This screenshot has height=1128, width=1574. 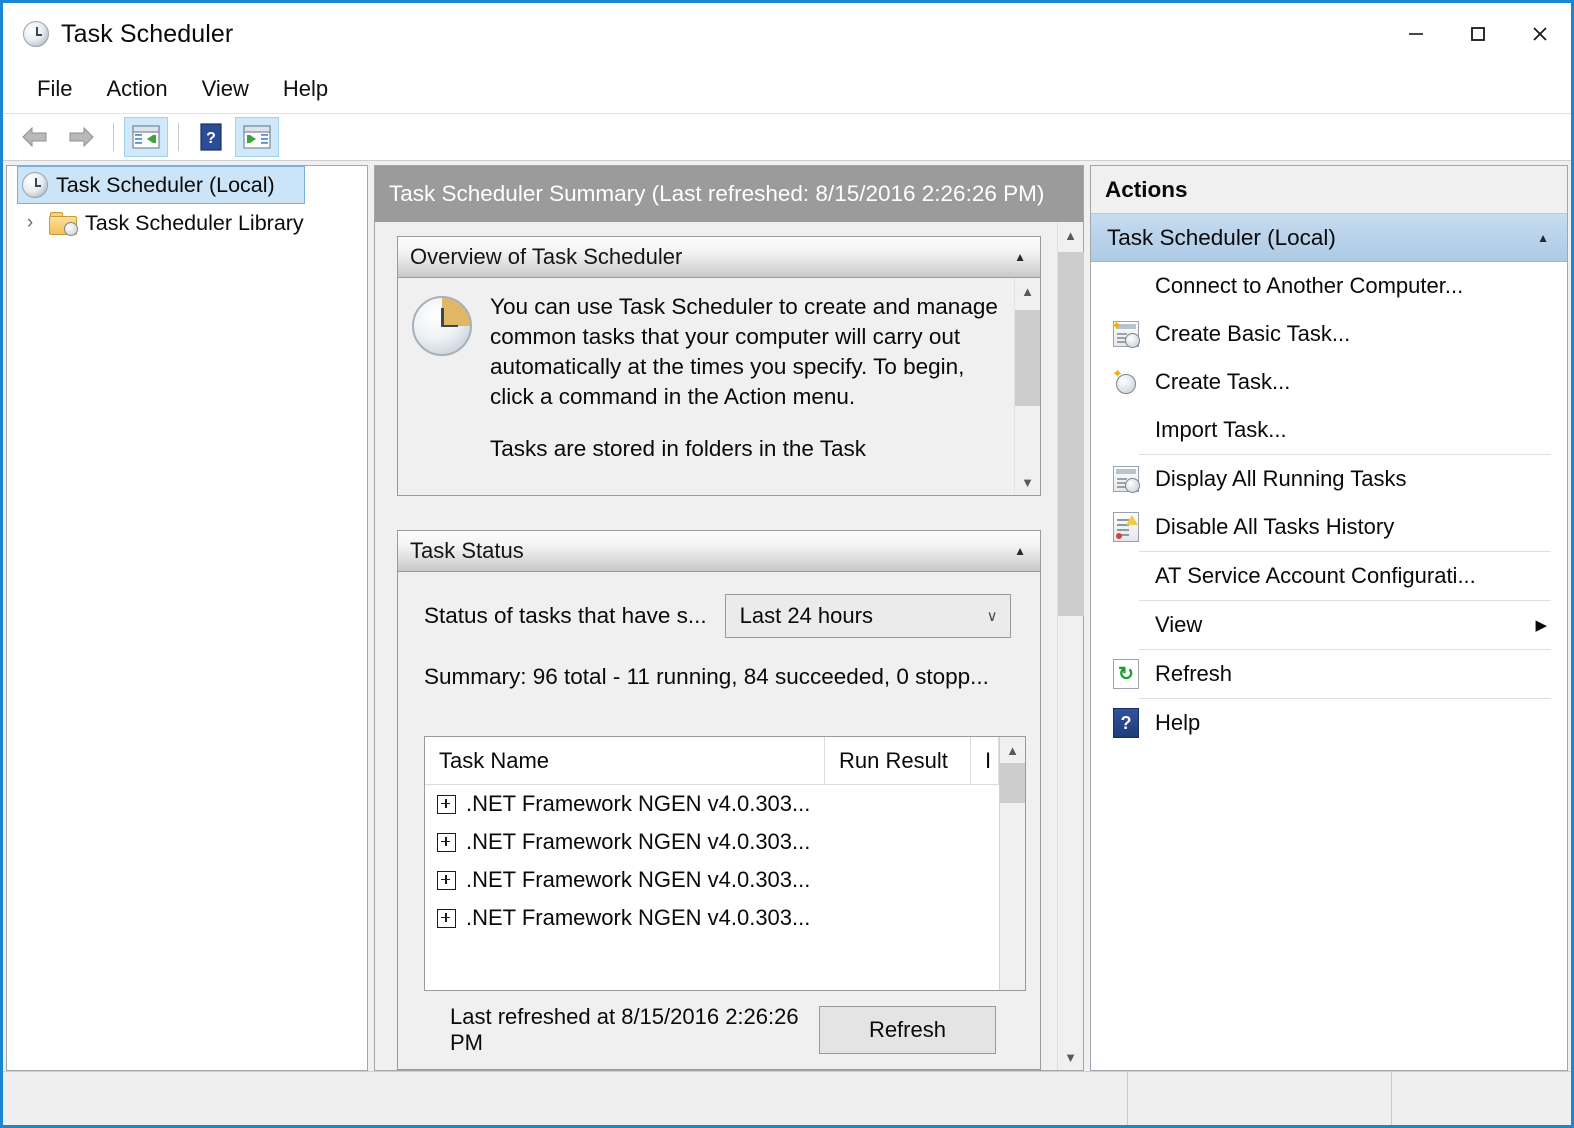 I want to click on menu-item-action: Action, so click(x=136, y=89).